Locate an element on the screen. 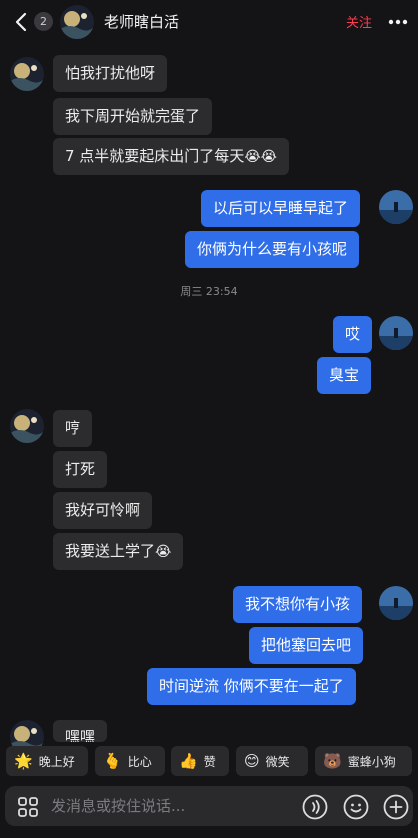 This screenshot has height=838, width=418. message-text: 7 点半就要起床出门了每天 is located at coordinates (155, 156).